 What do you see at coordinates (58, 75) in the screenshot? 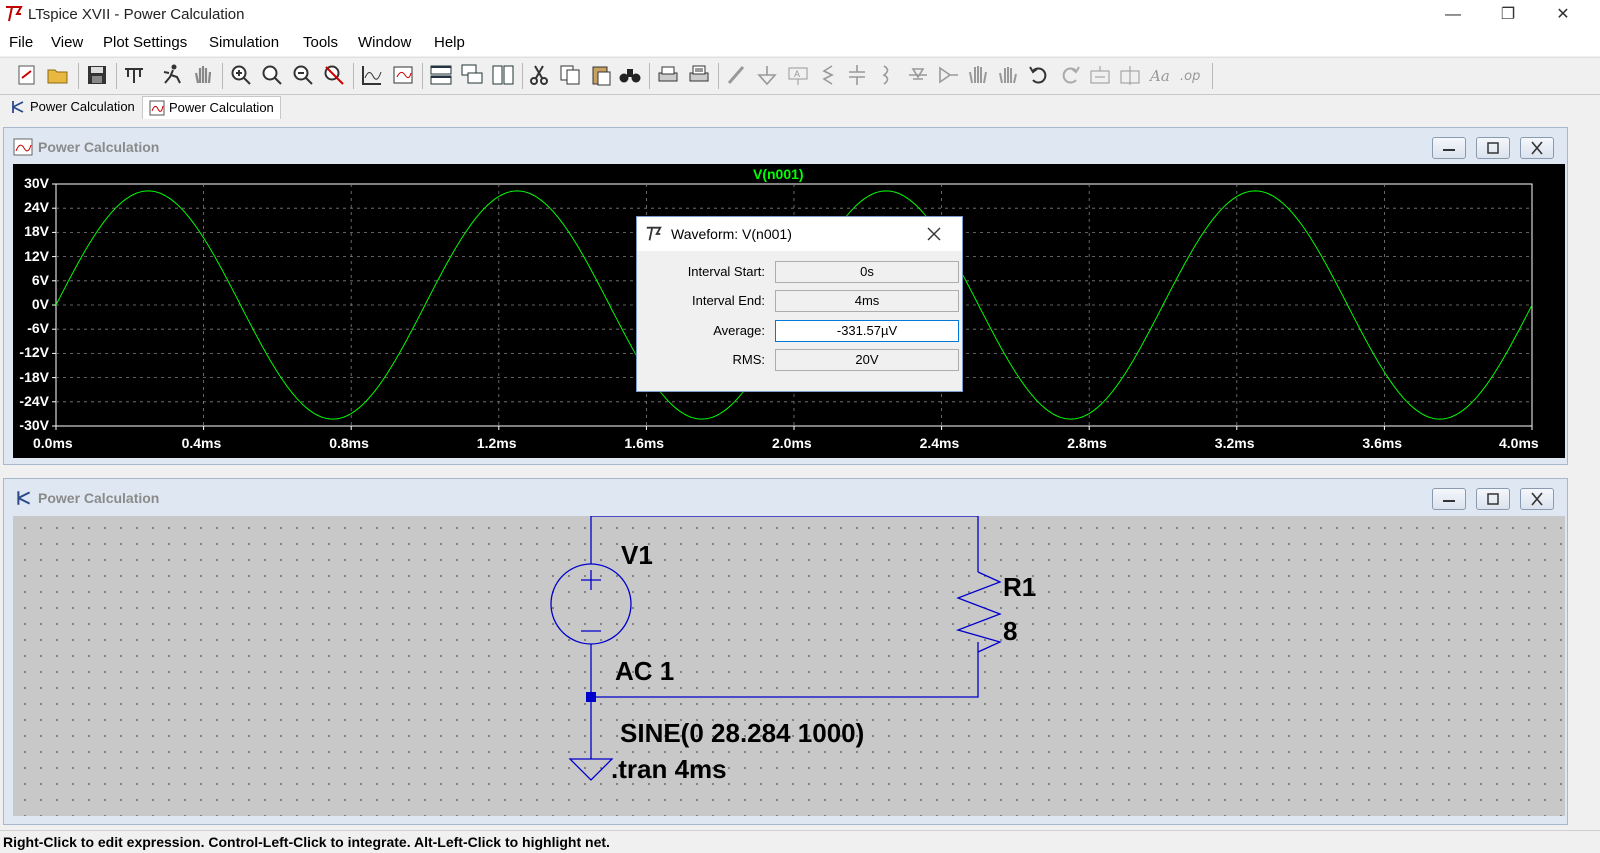
I see `open-icon` at bounding box center [58, 75].